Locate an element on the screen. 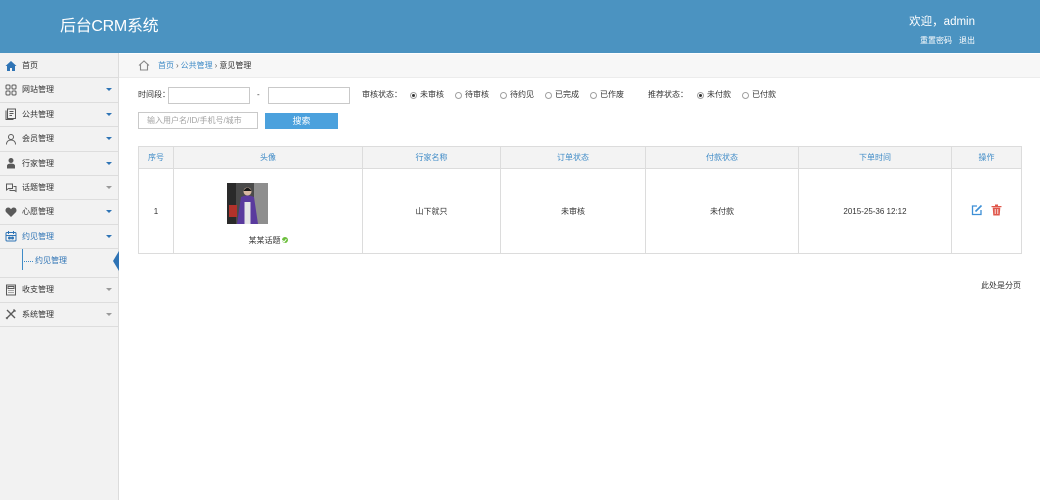 The image size is (1040, 500). reset-password-link: 重置密码 is located at coordinates (936, 40).